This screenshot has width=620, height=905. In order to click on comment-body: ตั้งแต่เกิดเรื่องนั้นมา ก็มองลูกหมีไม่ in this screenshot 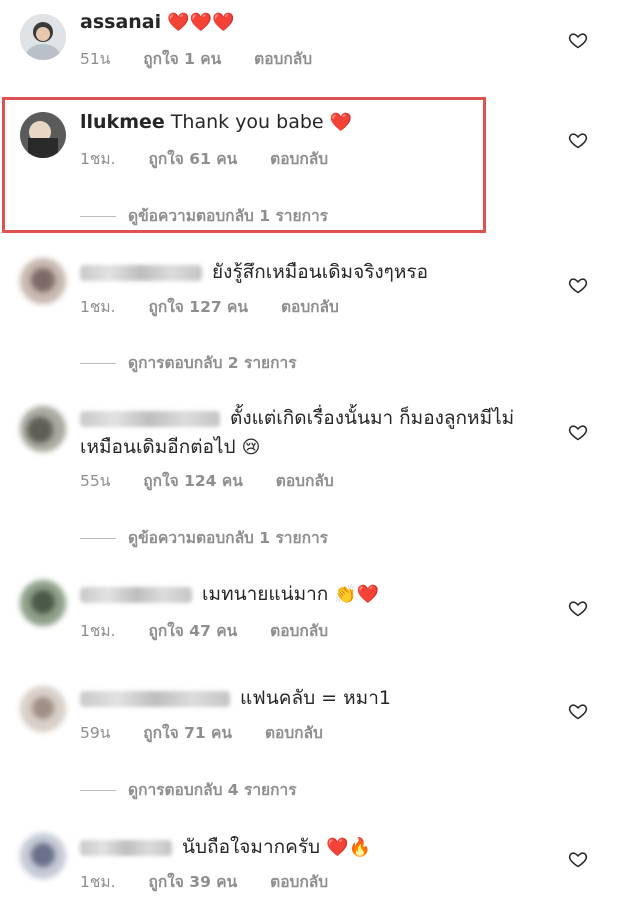, I will do `click(372, 418)`.